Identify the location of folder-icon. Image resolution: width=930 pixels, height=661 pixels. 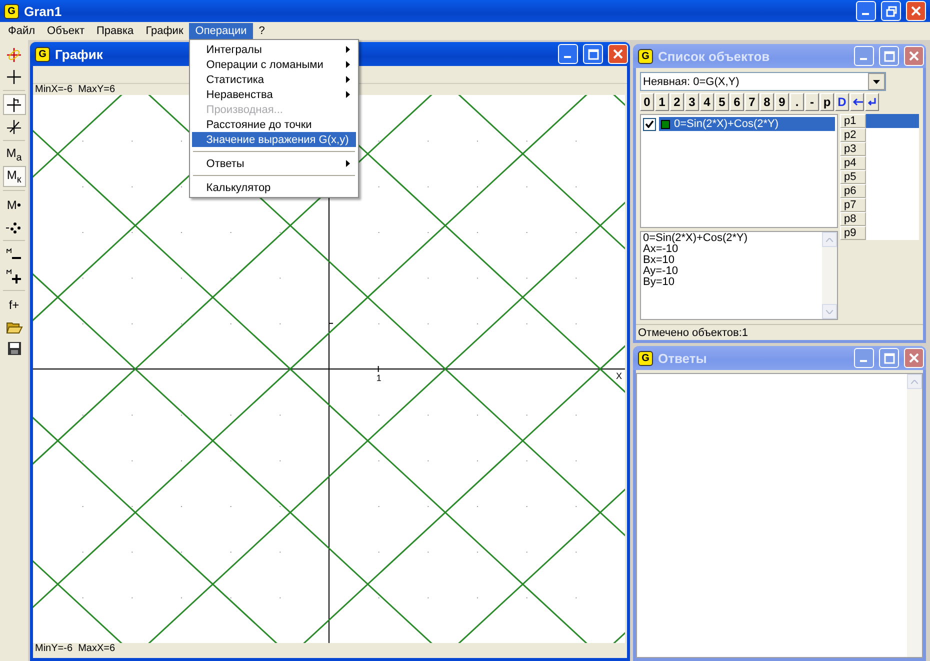
(14, 327).